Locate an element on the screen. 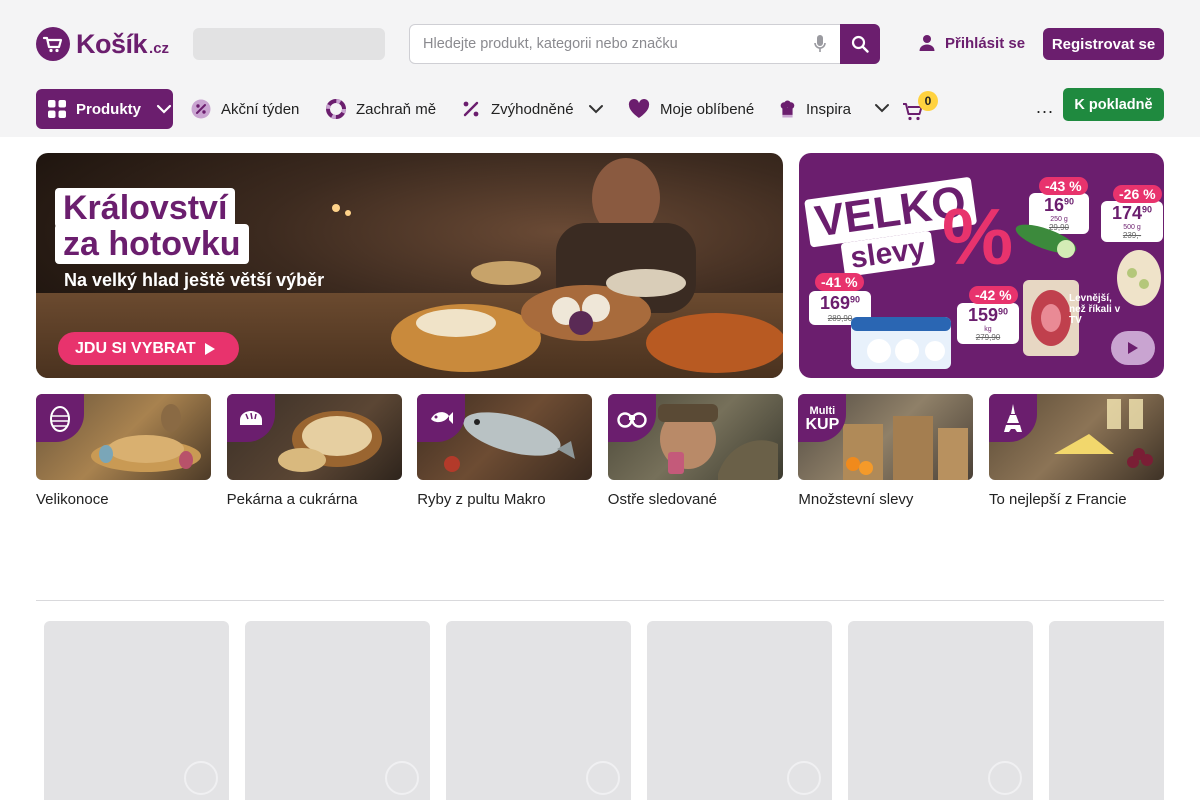  category-tile-ryby: Ryby z pultu Makro is located at coordinates (505, 454).